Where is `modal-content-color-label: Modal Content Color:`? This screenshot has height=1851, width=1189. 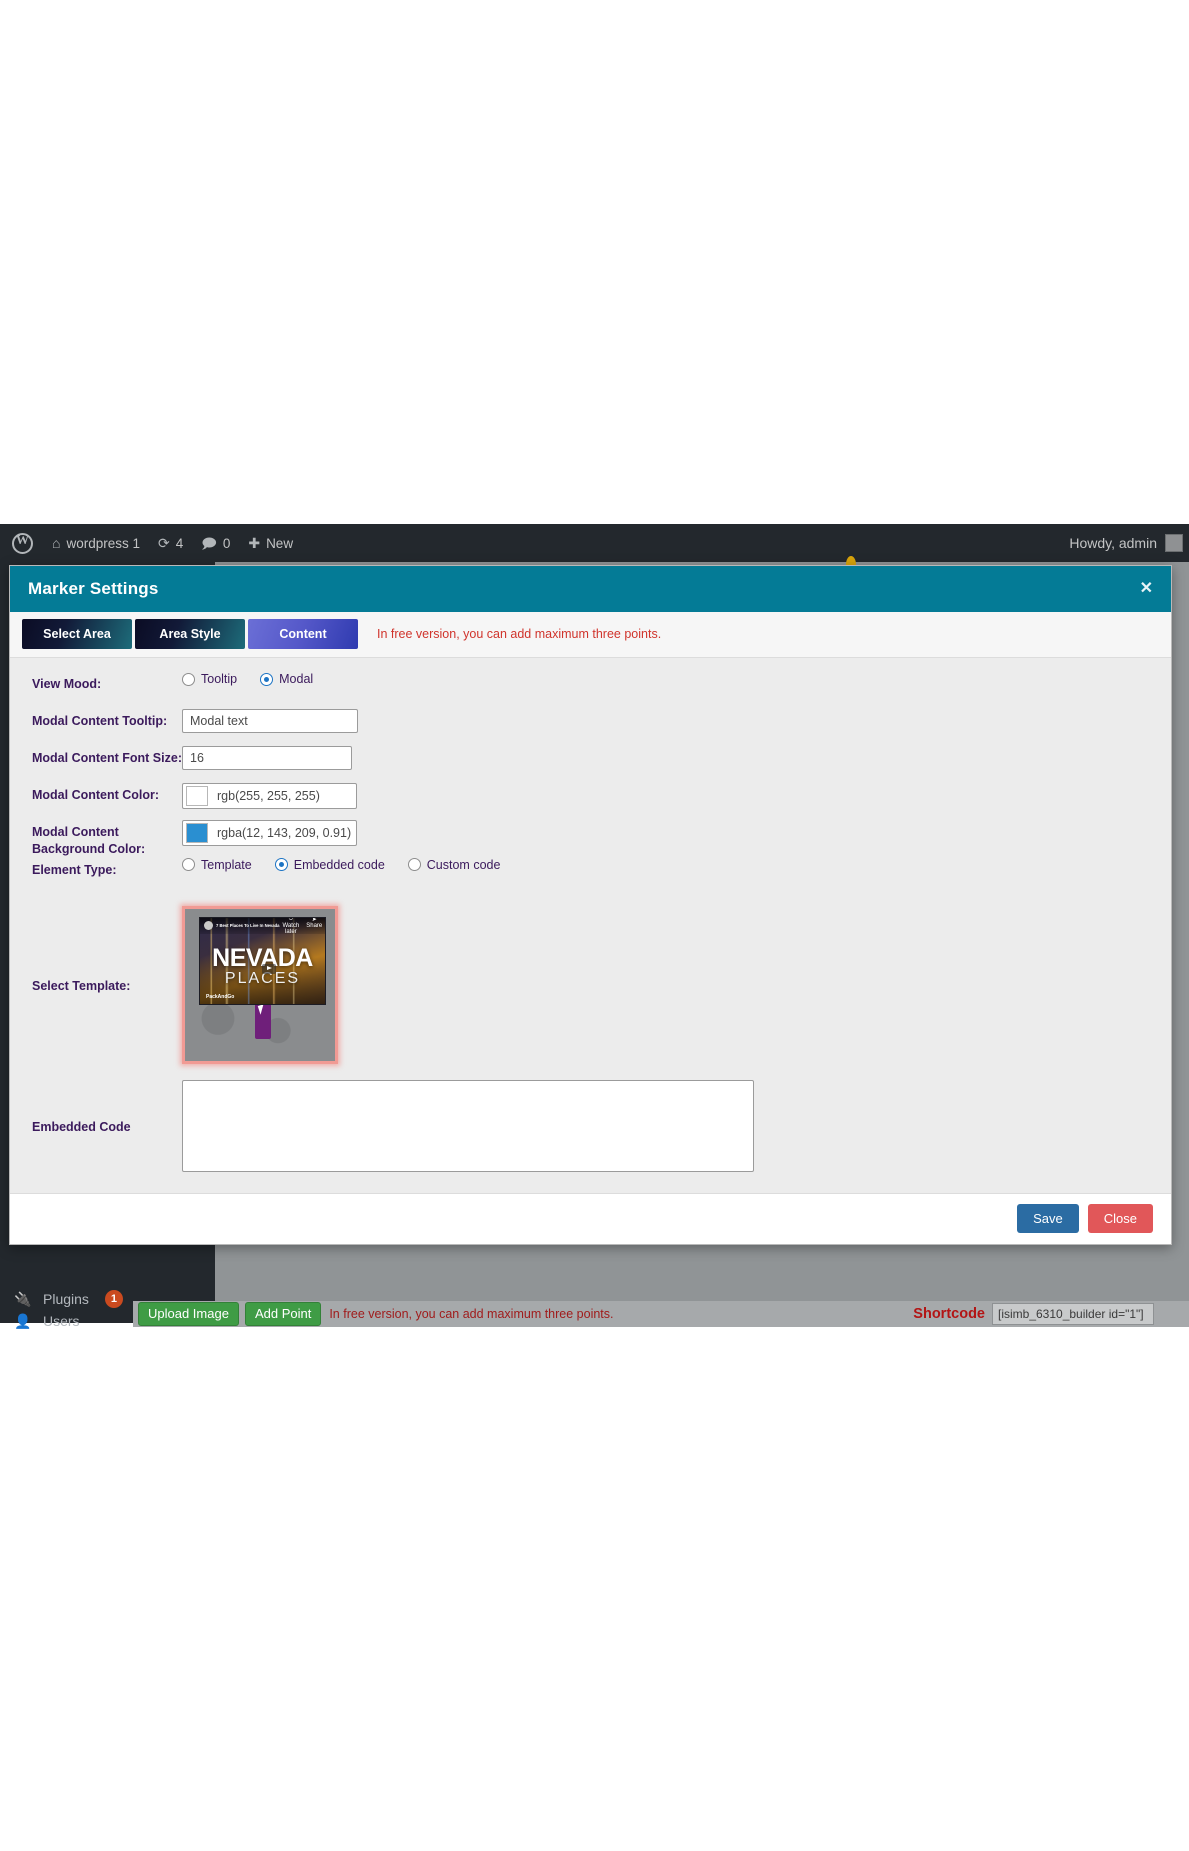 modal-content-color-label: Modal Content Color: is located at coordinates (96, 795).